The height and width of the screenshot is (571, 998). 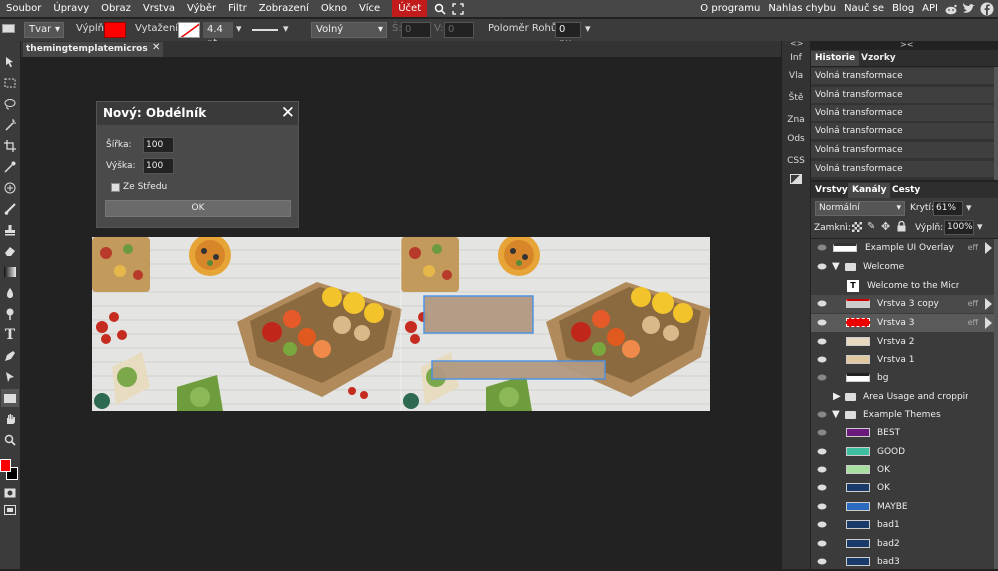 What do you see at coordinates (10, 125) in the screenshot?
I see `magic-wand-icon` at bounding box center [10, 125].